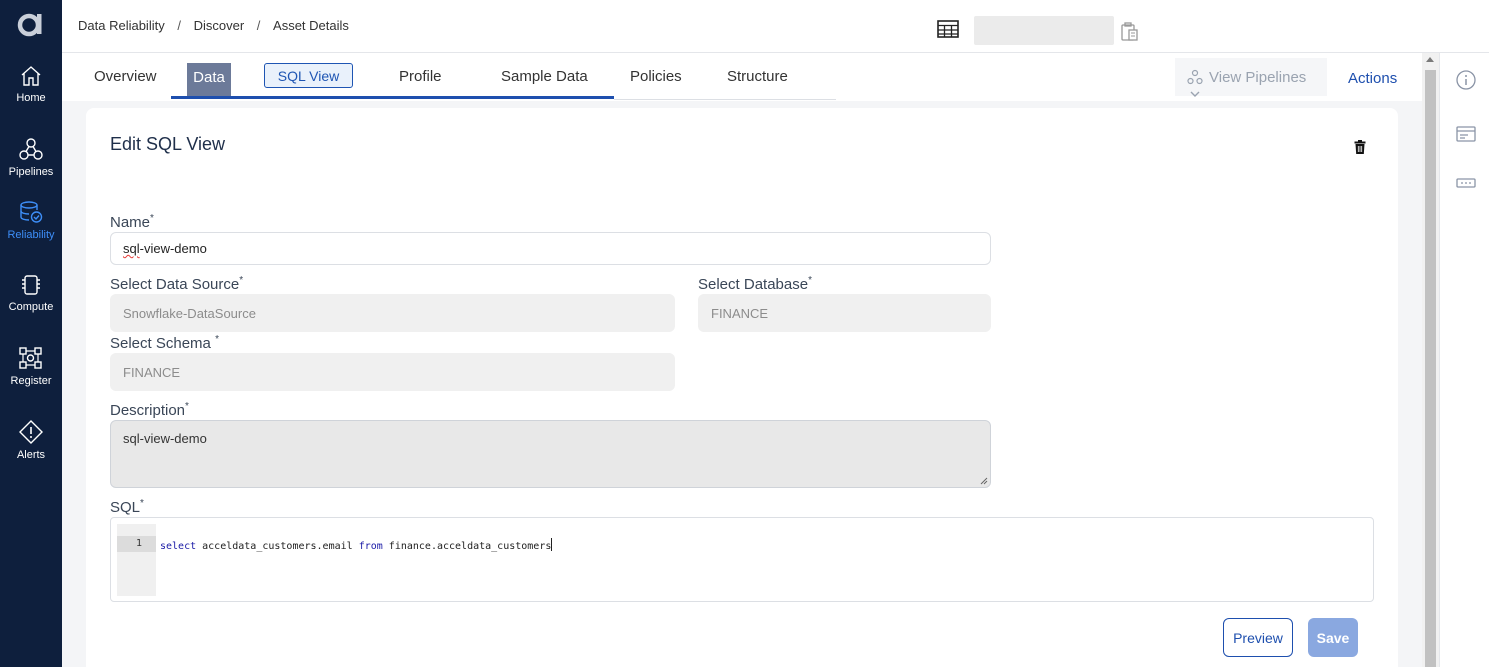  What do you see at coordinates (178, 546) in the screenshot?
I see `sql-keyword-select: select` at bounding box center [178, 546].